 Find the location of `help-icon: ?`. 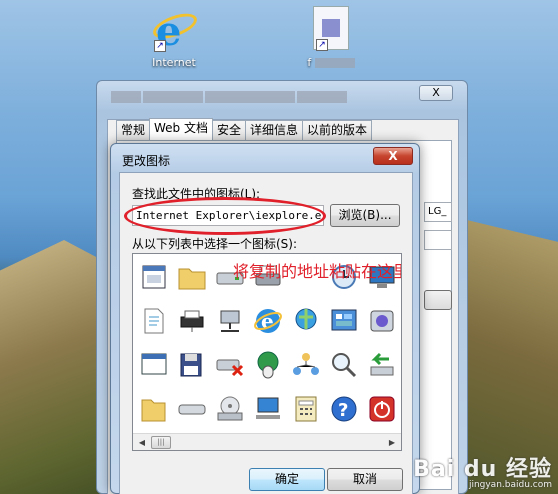

help-icon: ? is located at coordinates (344, 409).